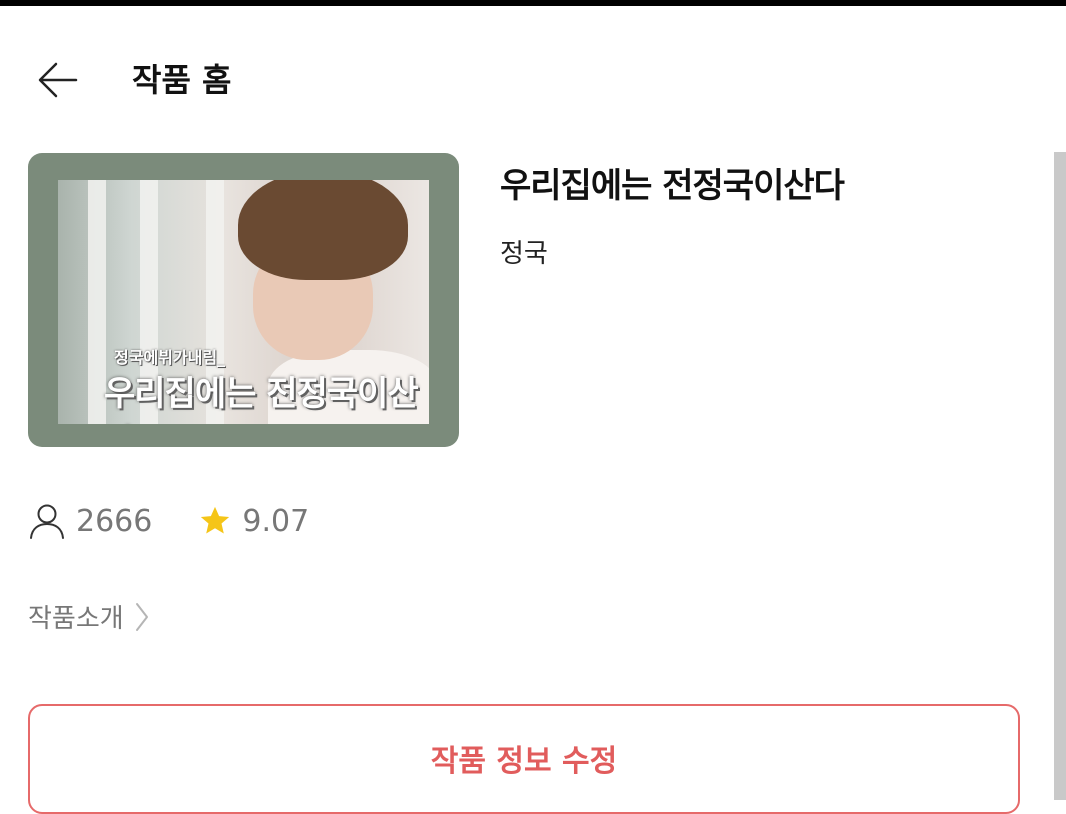 The width and height of the screenshot is (1066, 814). I want to click on work-title: 우리집에는 전정국이산다, so click(672, 186).